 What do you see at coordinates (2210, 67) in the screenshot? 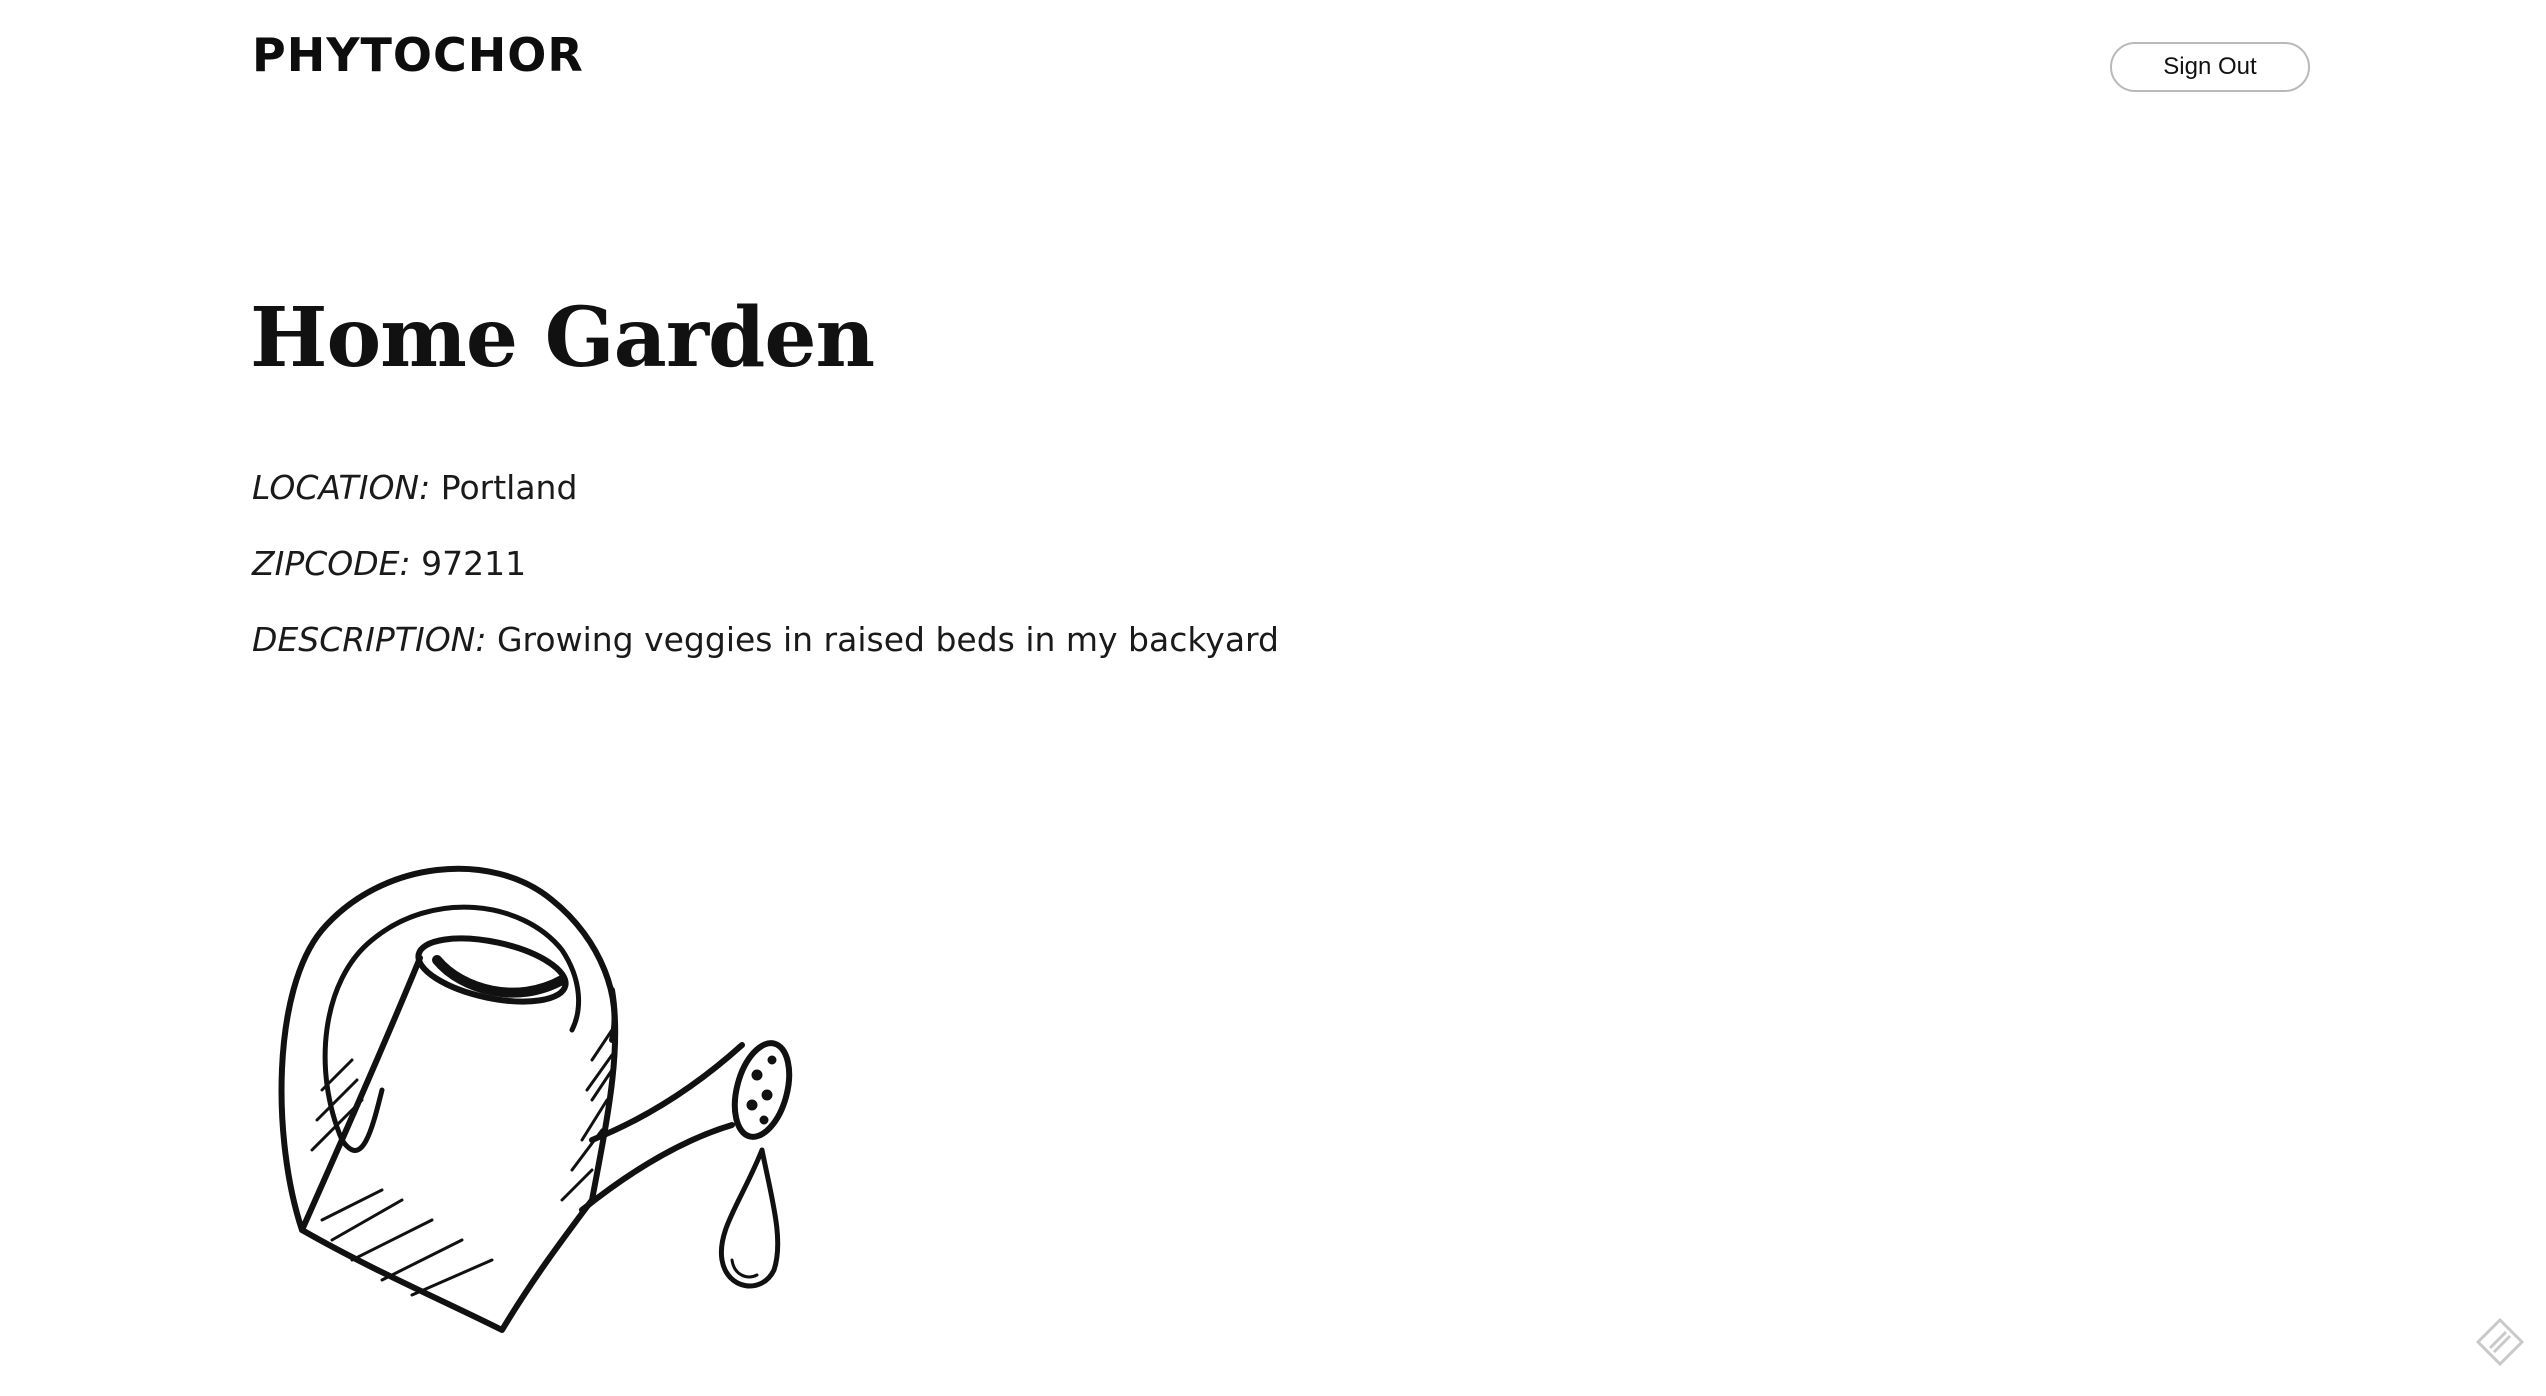
I see `sign-out-button: Sign Out` at bounding box center [2210, 67].